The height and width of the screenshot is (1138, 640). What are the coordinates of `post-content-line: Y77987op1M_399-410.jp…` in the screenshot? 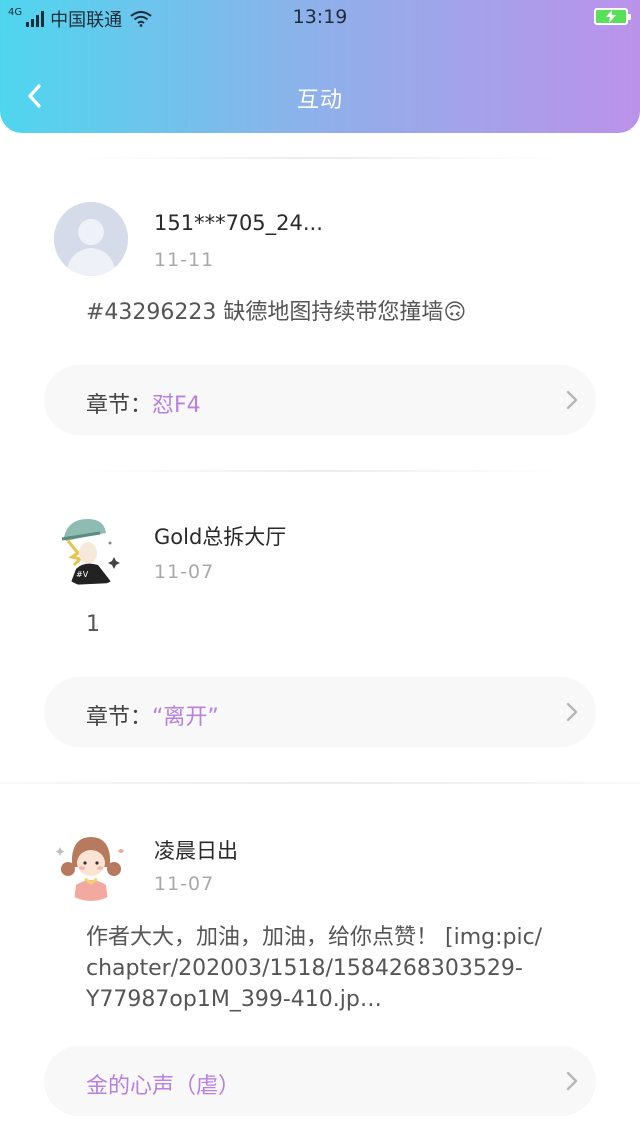 It's located at (234, 999).